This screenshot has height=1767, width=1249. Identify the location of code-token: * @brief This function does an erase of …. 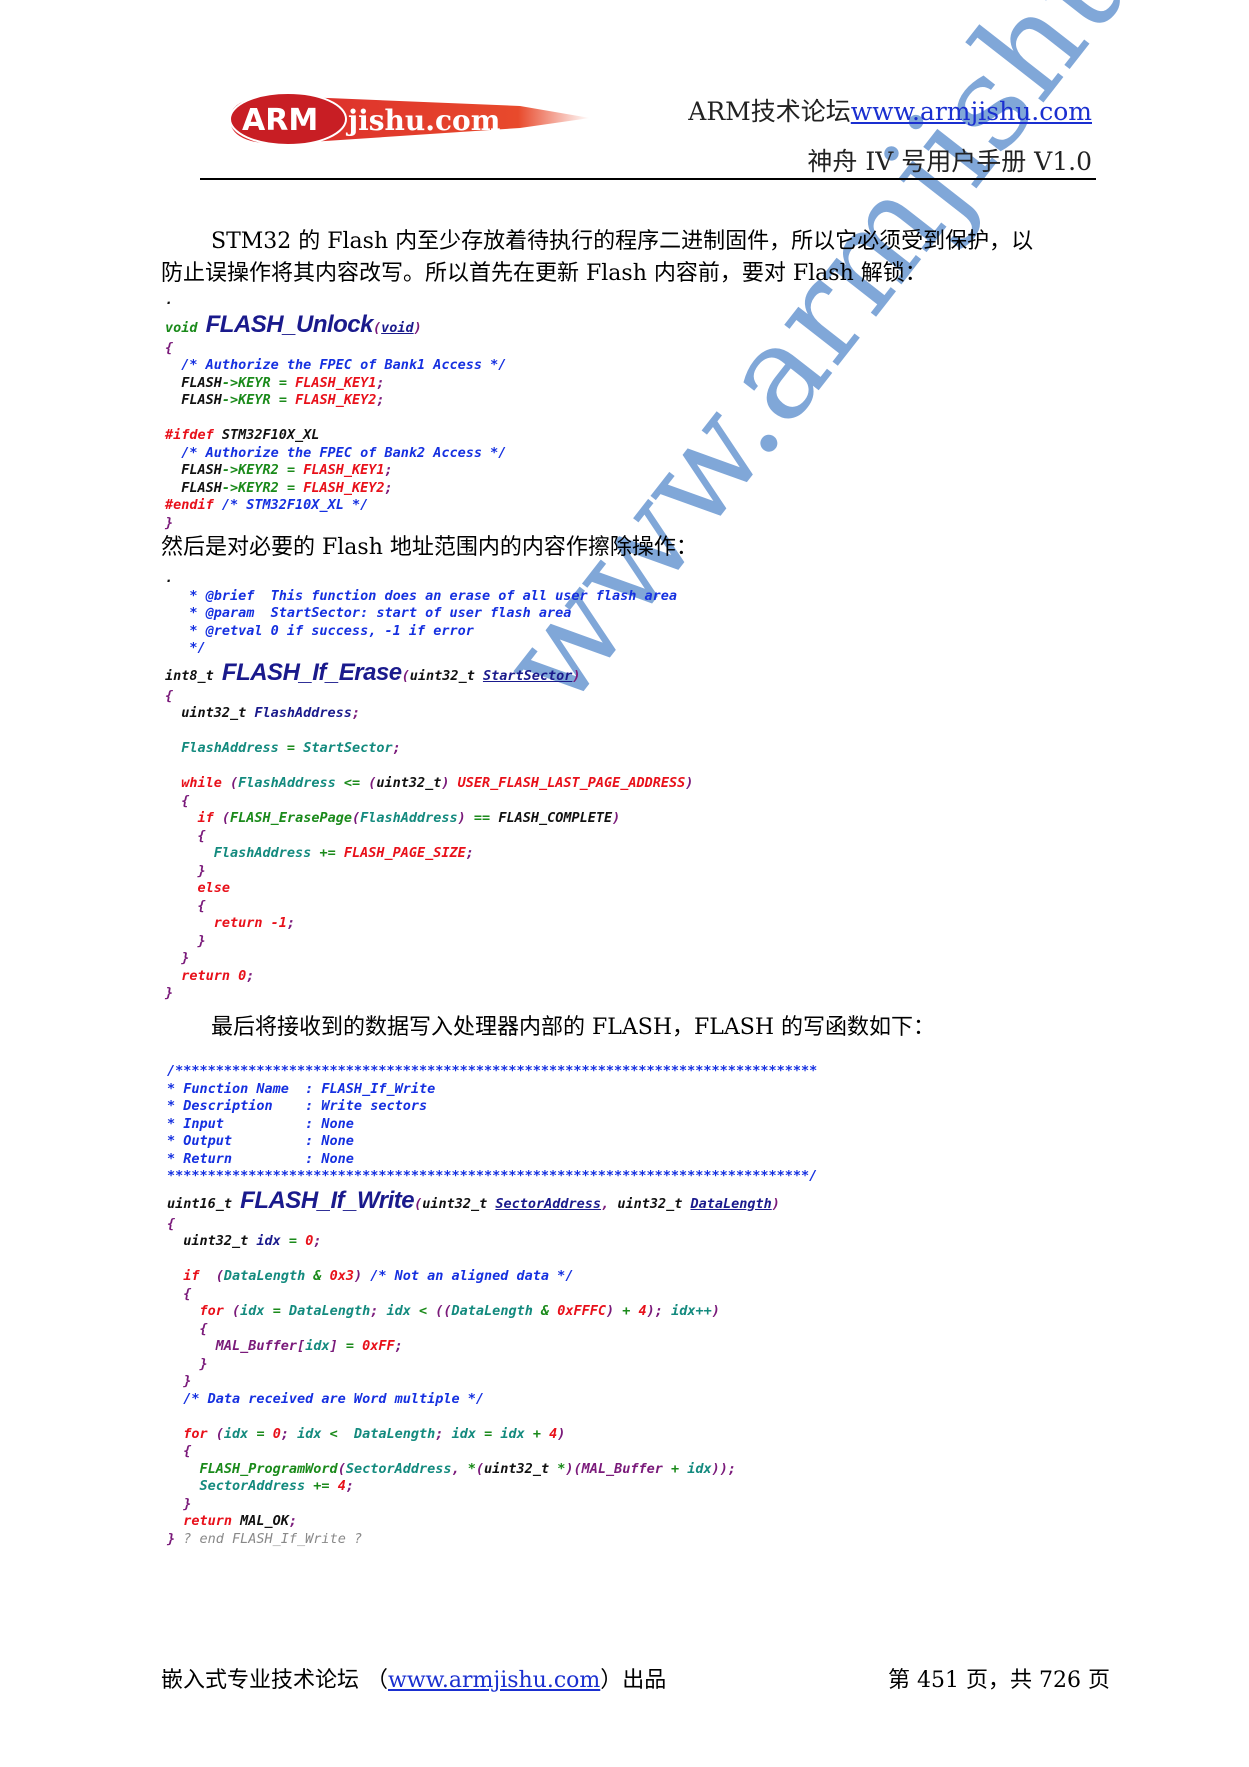
(421, 595).